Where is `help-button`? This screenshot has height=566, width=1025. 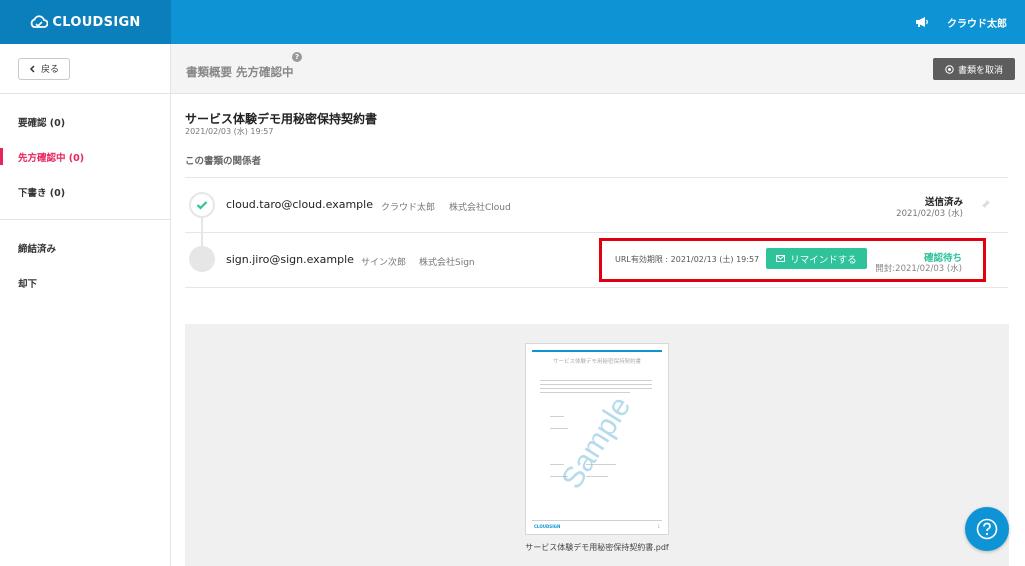 help-button is located at coordinates (987, 529).